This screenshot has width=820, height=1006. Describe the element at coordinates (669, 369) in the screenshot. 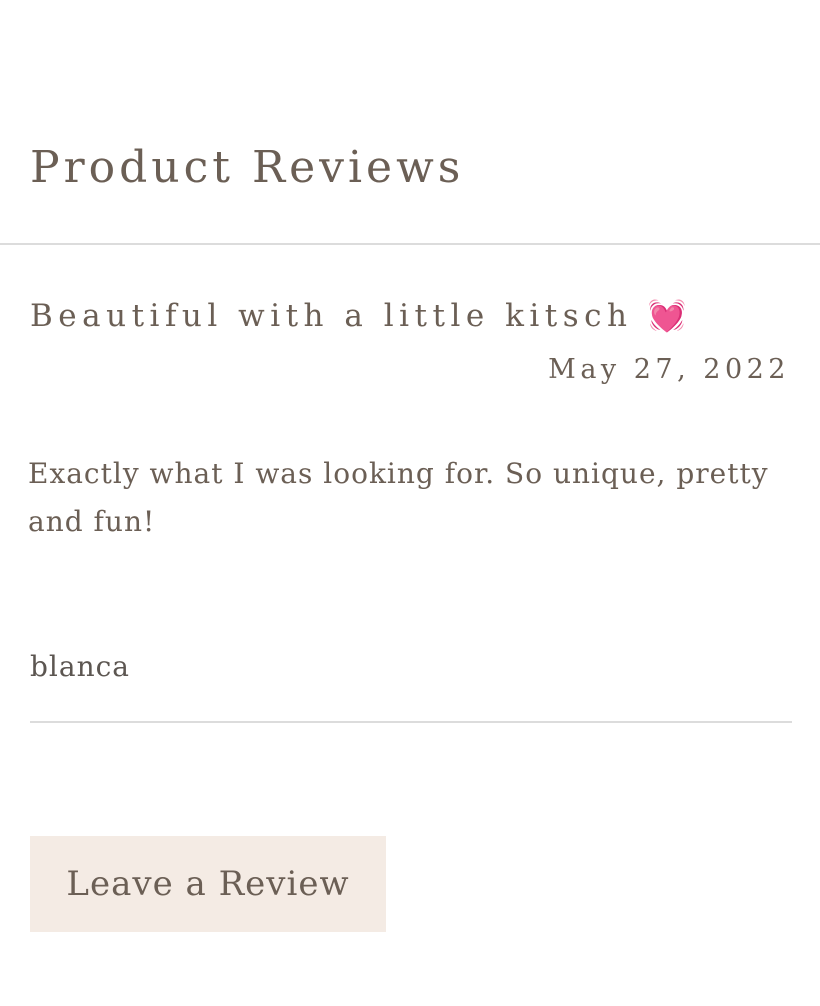

I see `review-date: May 27, 2022` at that location.